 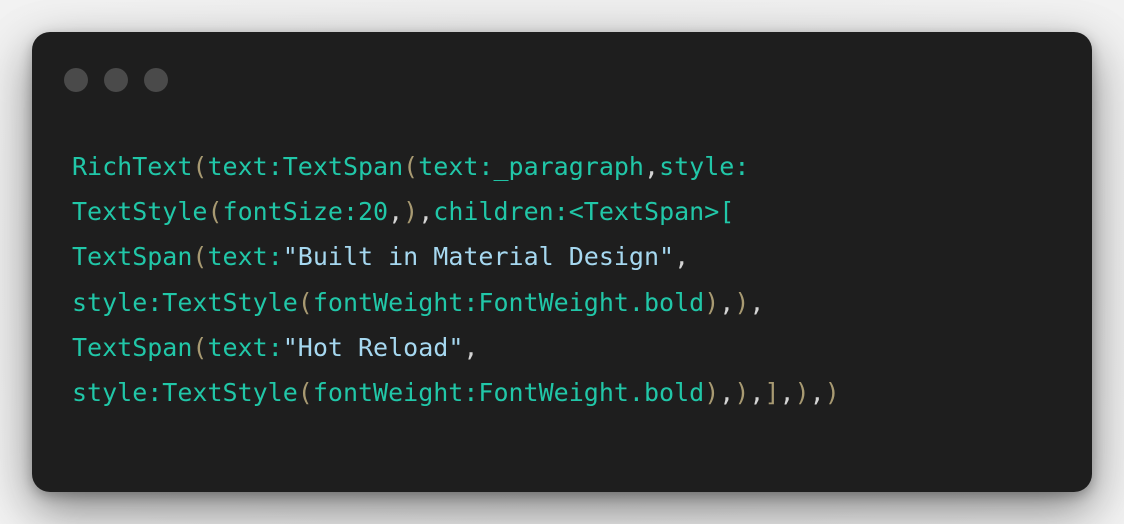 What do you see at coordinates (140, 212) in the screenshot?
I see `code-token: TextStyle` at bounding box center [140, 212].